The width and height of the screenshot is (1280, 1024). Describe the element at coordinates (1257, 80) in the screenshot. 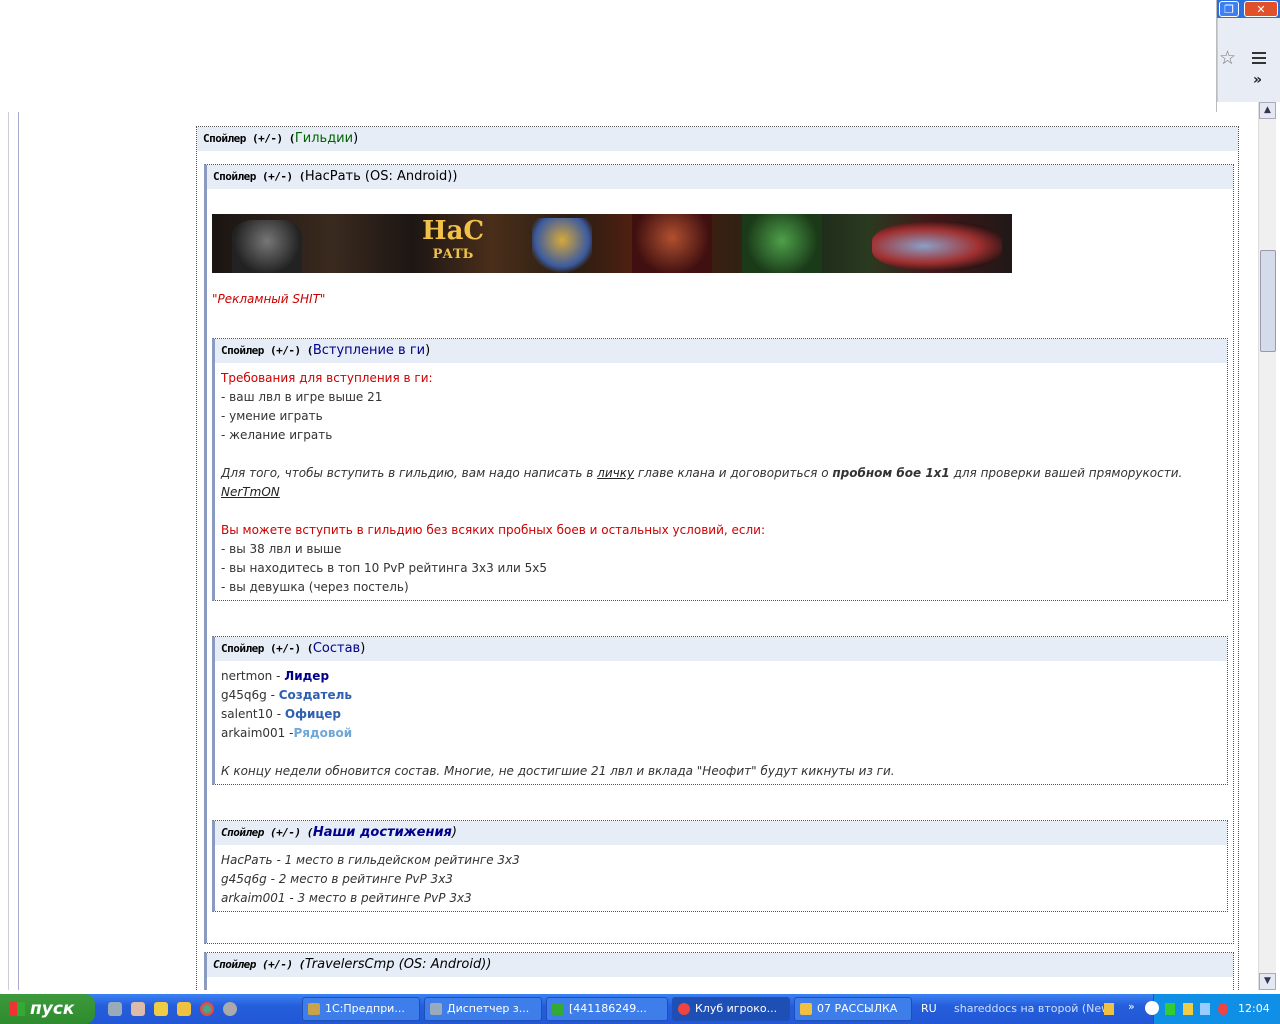

I see `more-bookmarks-icon: »` at that location.